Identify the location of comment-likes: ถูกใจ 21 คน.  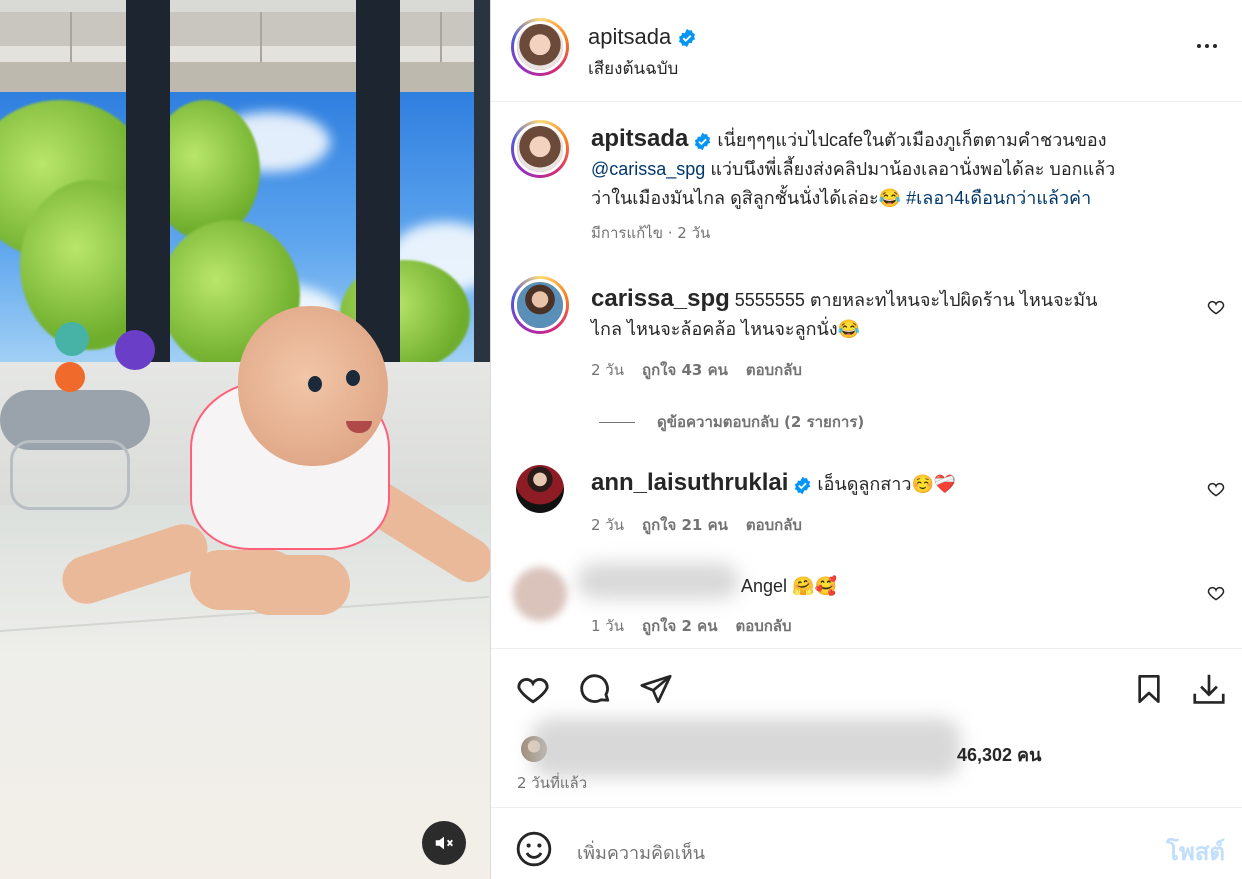
(685, 525).